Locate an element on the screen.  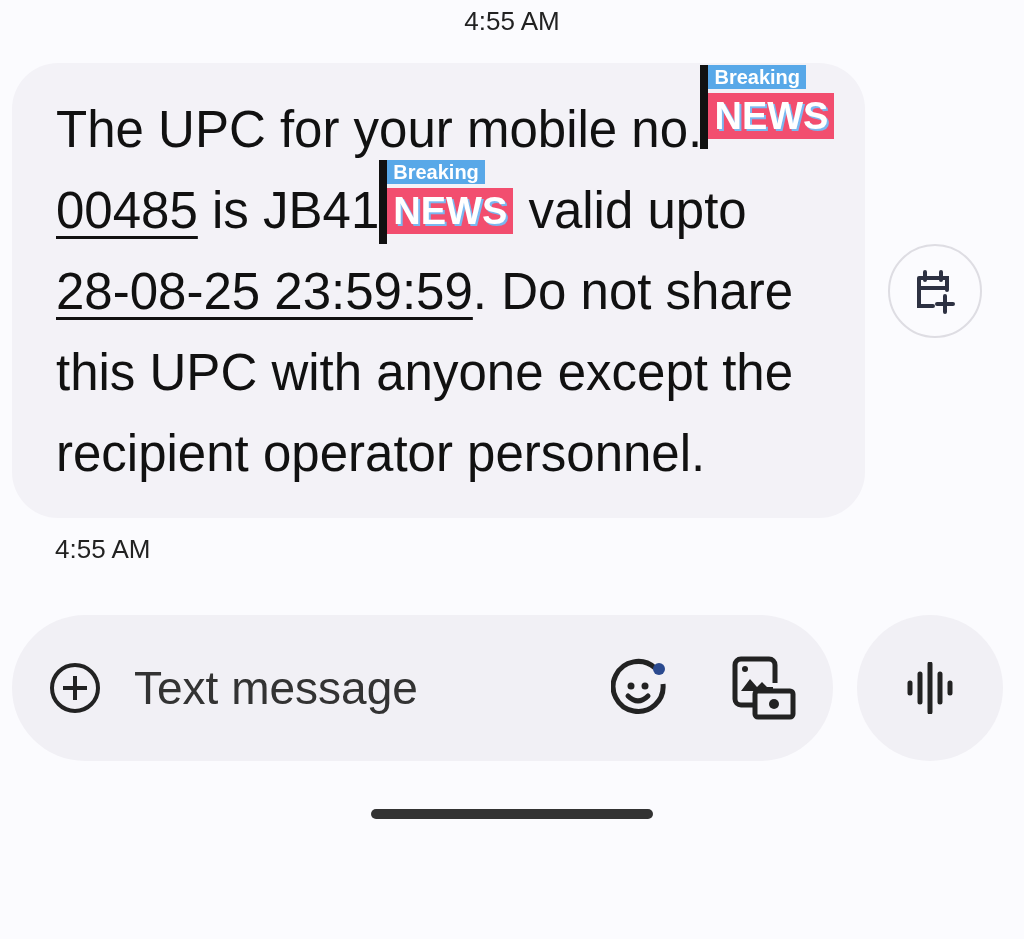
phone-number-link: 00485 is located at coordinates (127, 210).